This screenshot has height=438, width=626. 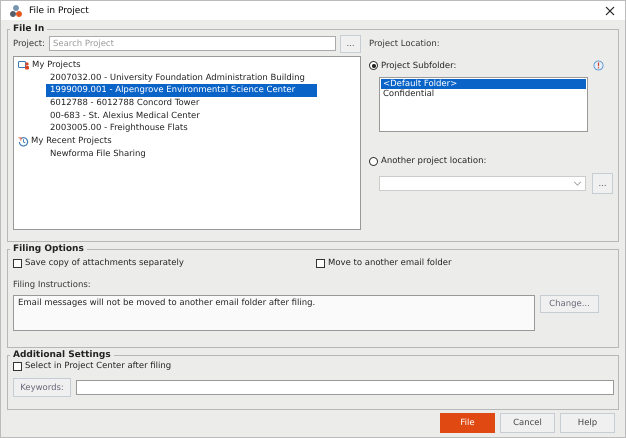 What do you see at coordinates (71, 141) in the screenshot?
I see `tree-group: My Recent Projects` at bounding box center [71, 141].